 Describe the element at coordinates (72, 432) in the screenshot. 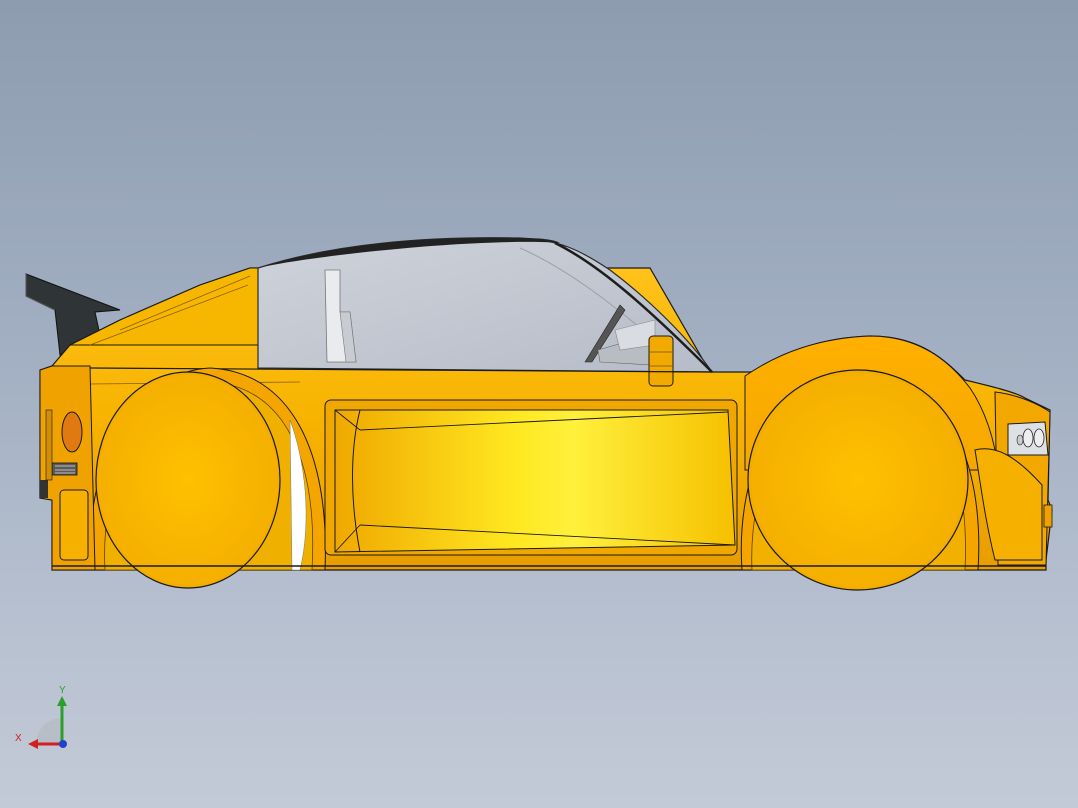

I see `tail-light` at that location.